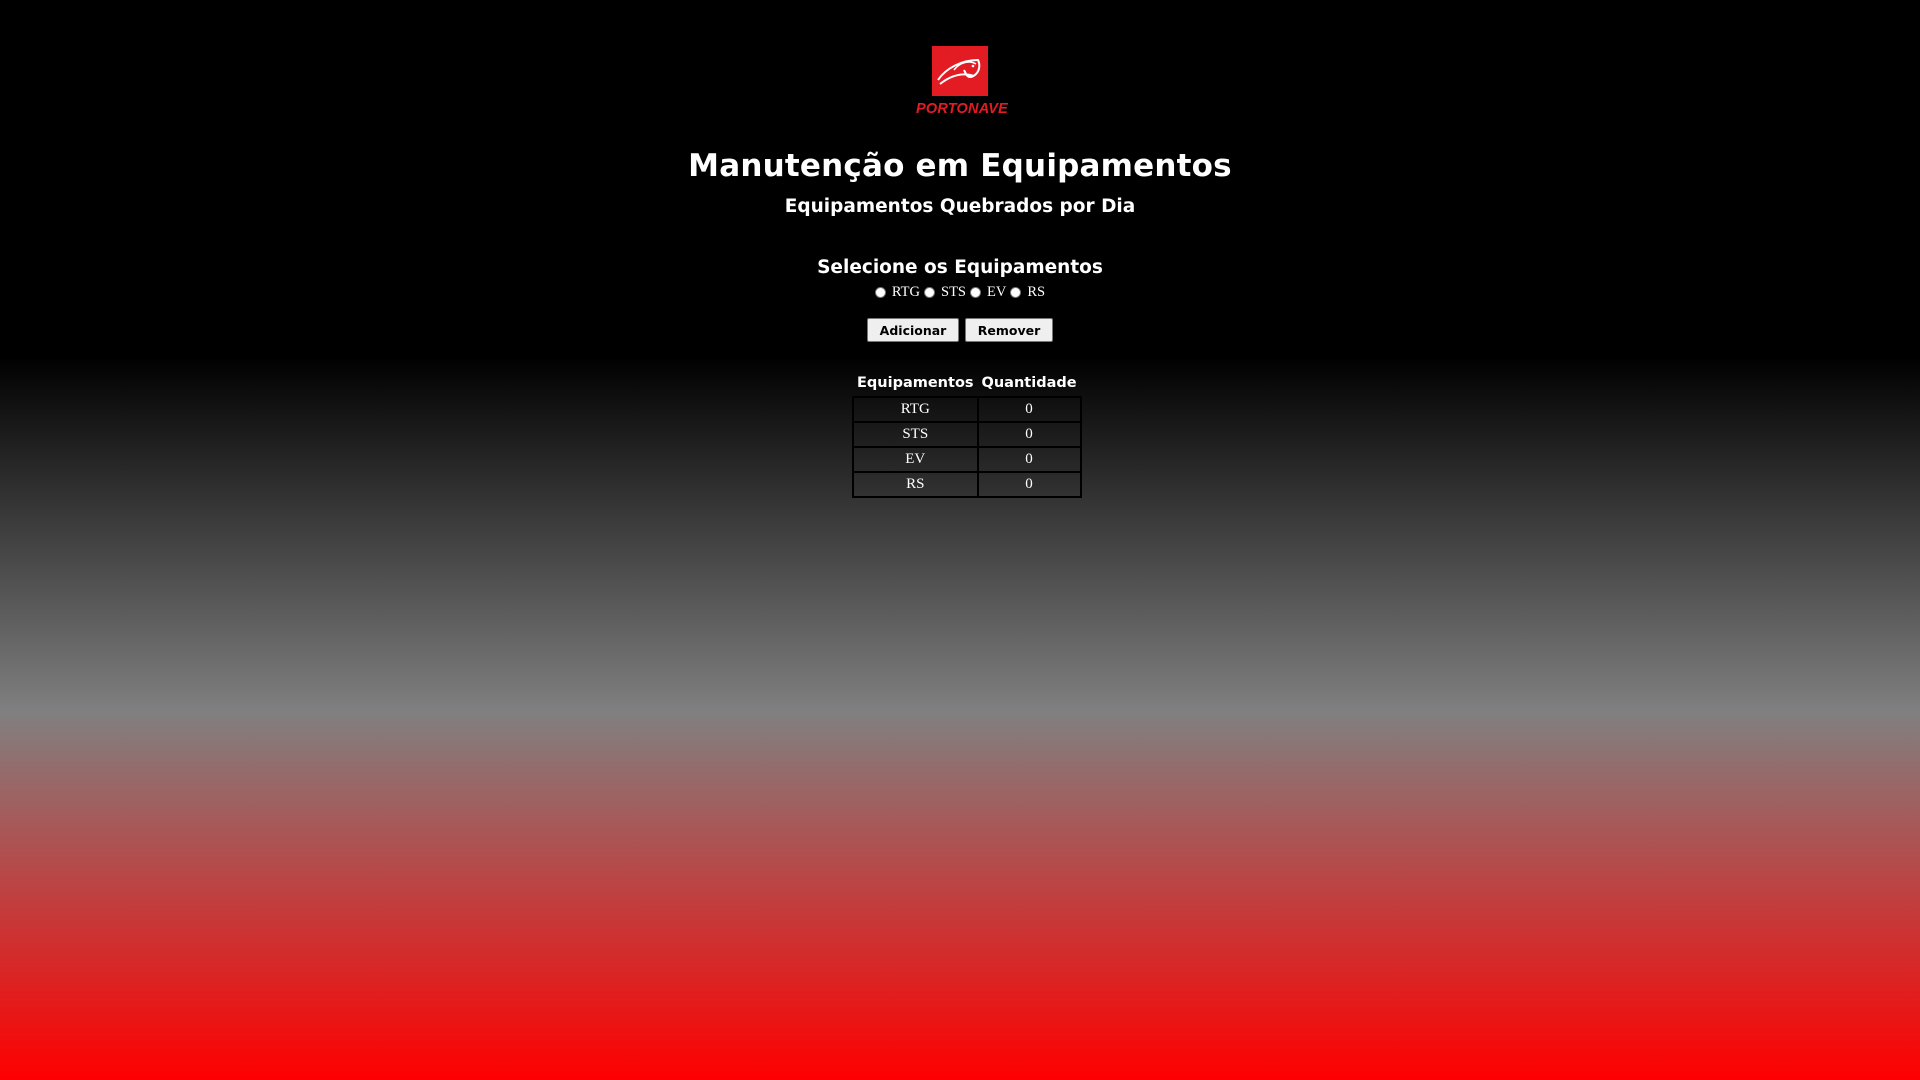 Image resolution: width=1920 pixels, height=1080 pixels. What do you see at coordinates (913, 330) in the screenshot?
I see `add-button: Adicionar` at bounding box center [913, 330].